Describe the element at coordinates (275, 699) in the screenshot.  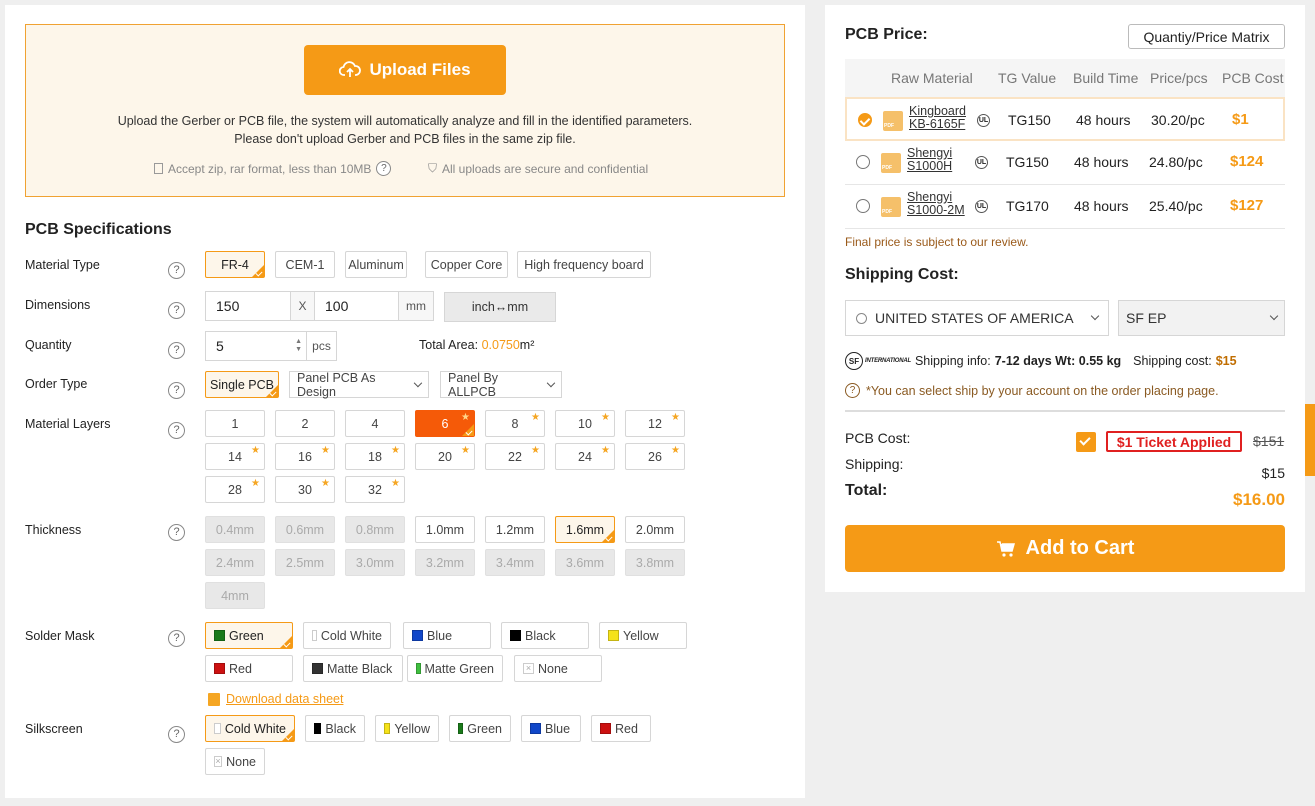
I see `download-datasheet-link: Download data sheet` at that location.